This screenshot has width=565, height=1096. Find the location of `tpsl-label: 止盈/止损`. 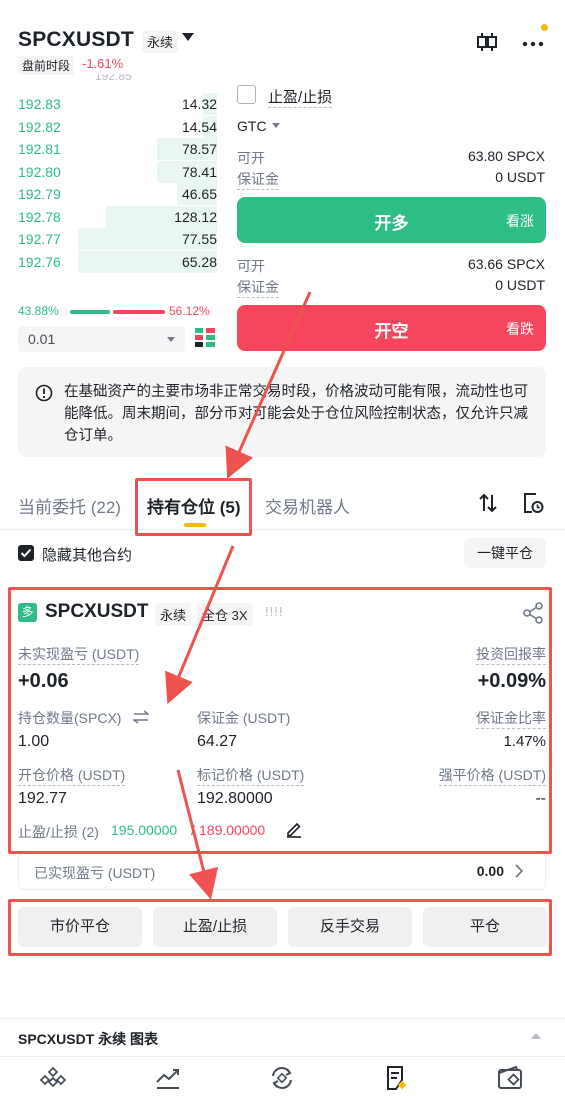

tpsl-label: 止盈/止损 is located at coordinates (300, 97).